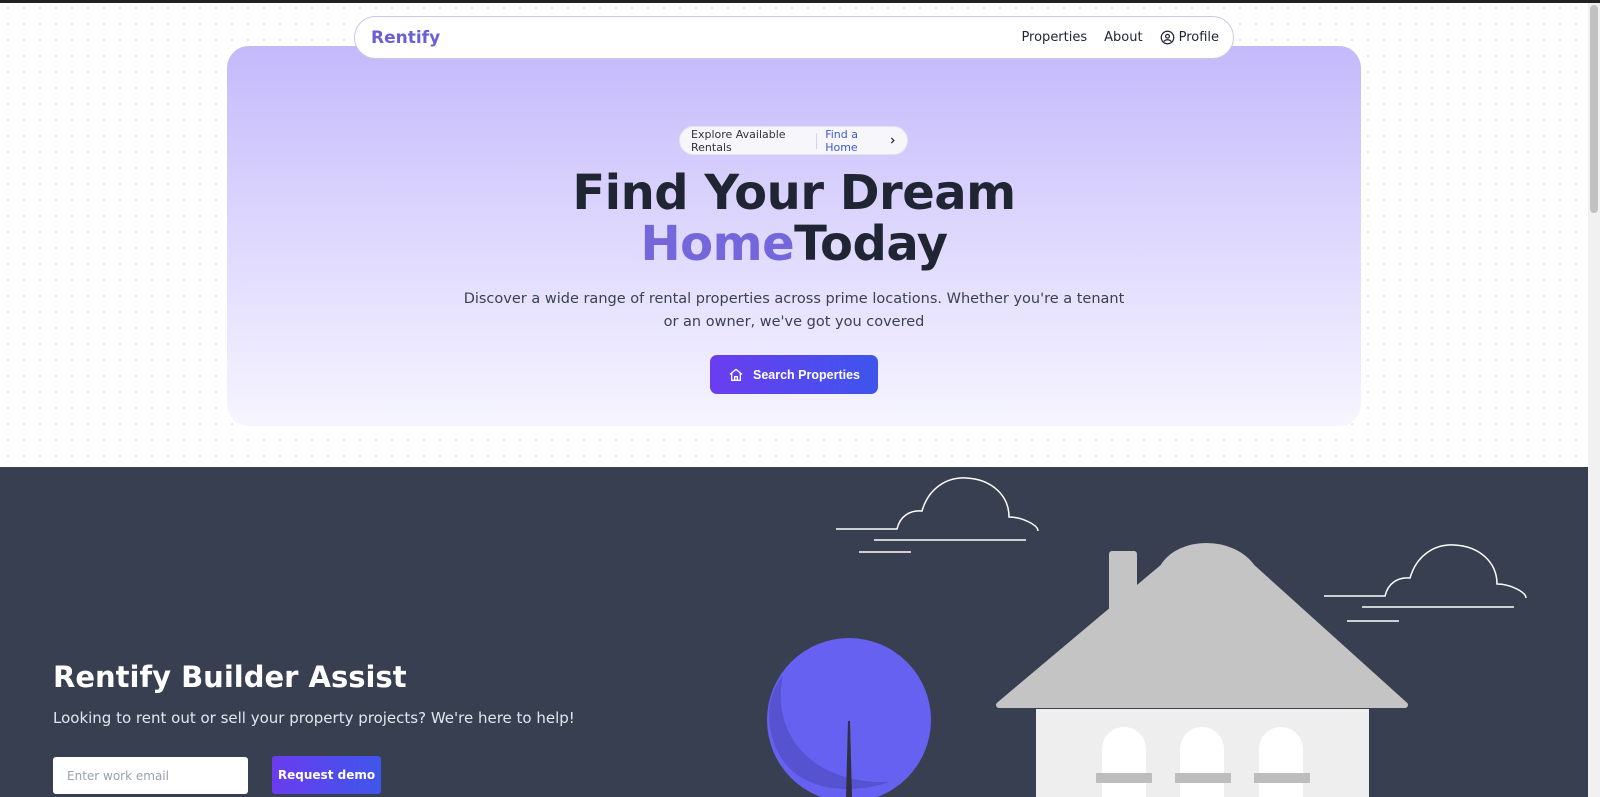  What do you see at coordinates (841, 140) in the screenshot?
I see `find-home-label: Find a Home` at bounding box center [841, 140].